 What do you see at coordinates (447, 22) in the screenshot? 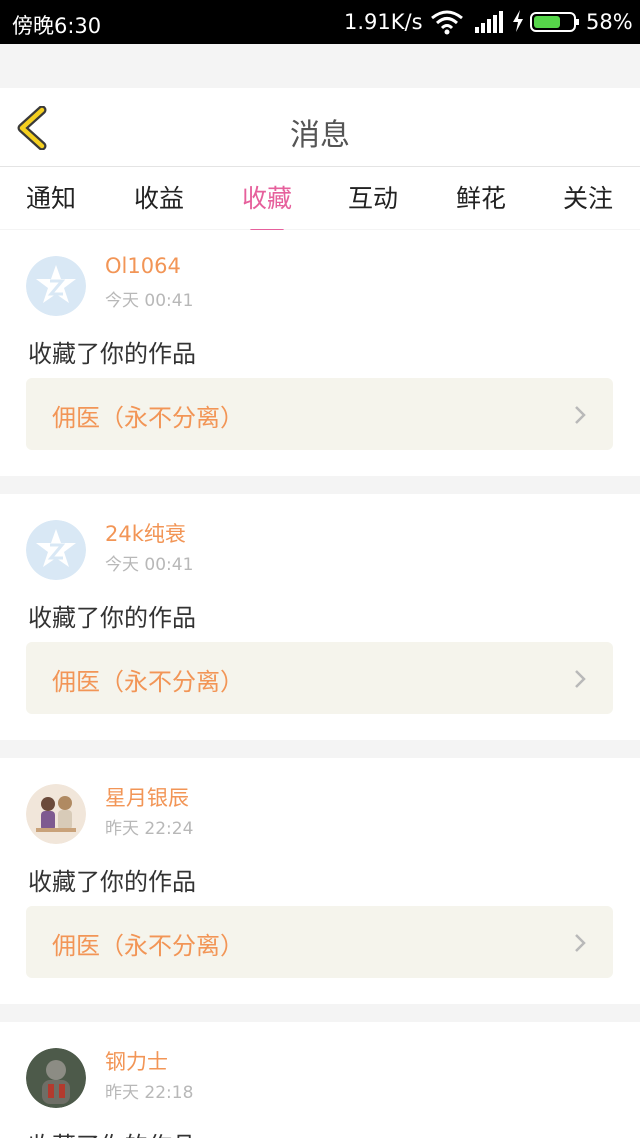
I see `wifi-icon` at bounding box center [447, 22].